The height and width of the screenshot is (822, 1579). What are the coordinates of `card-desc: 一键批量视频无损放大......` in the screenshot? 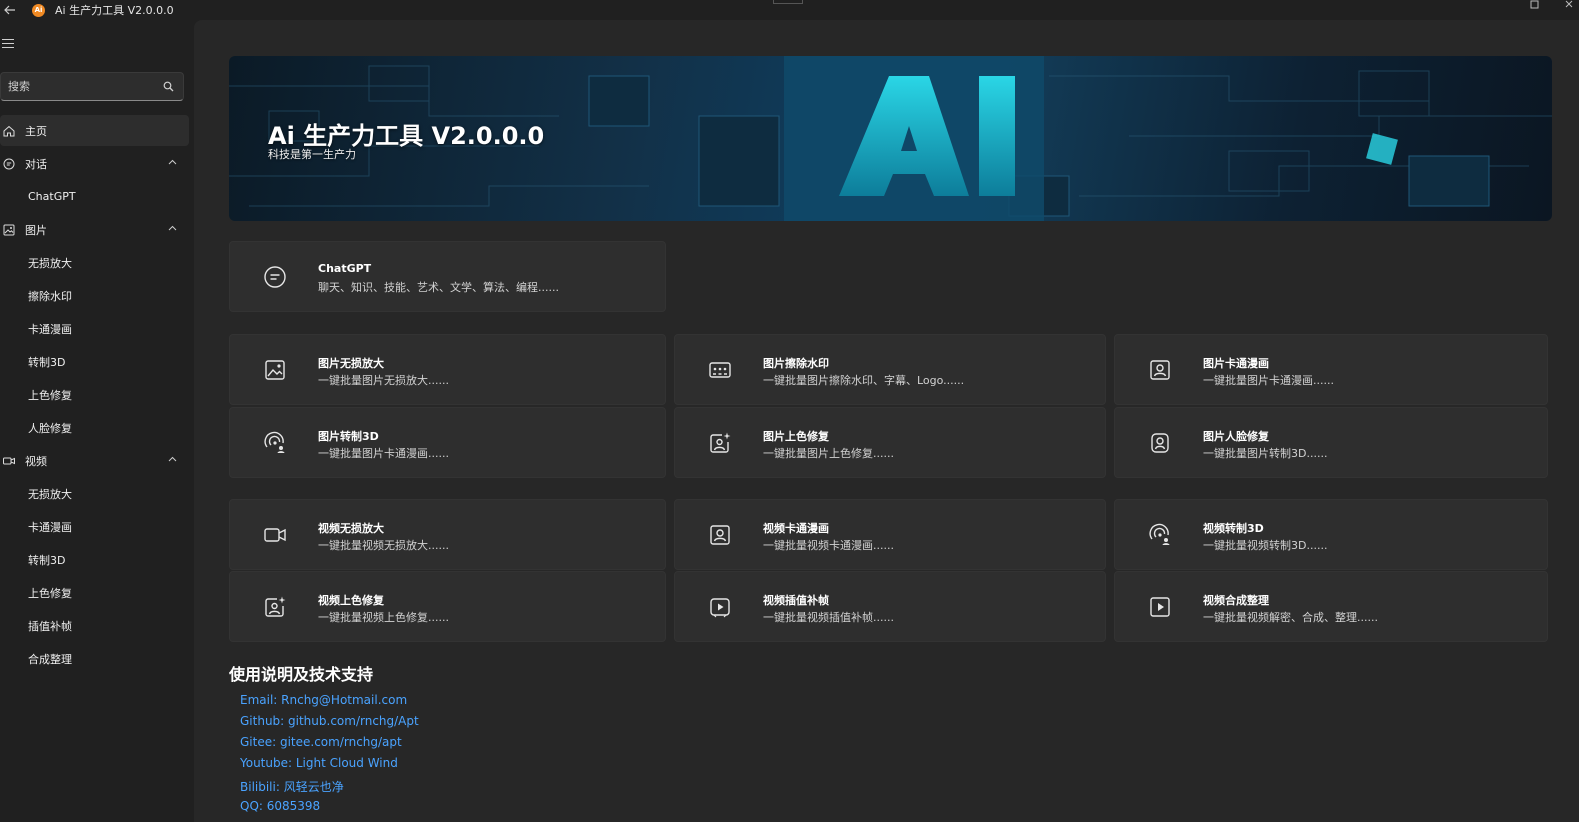 It's located at (383, 545).